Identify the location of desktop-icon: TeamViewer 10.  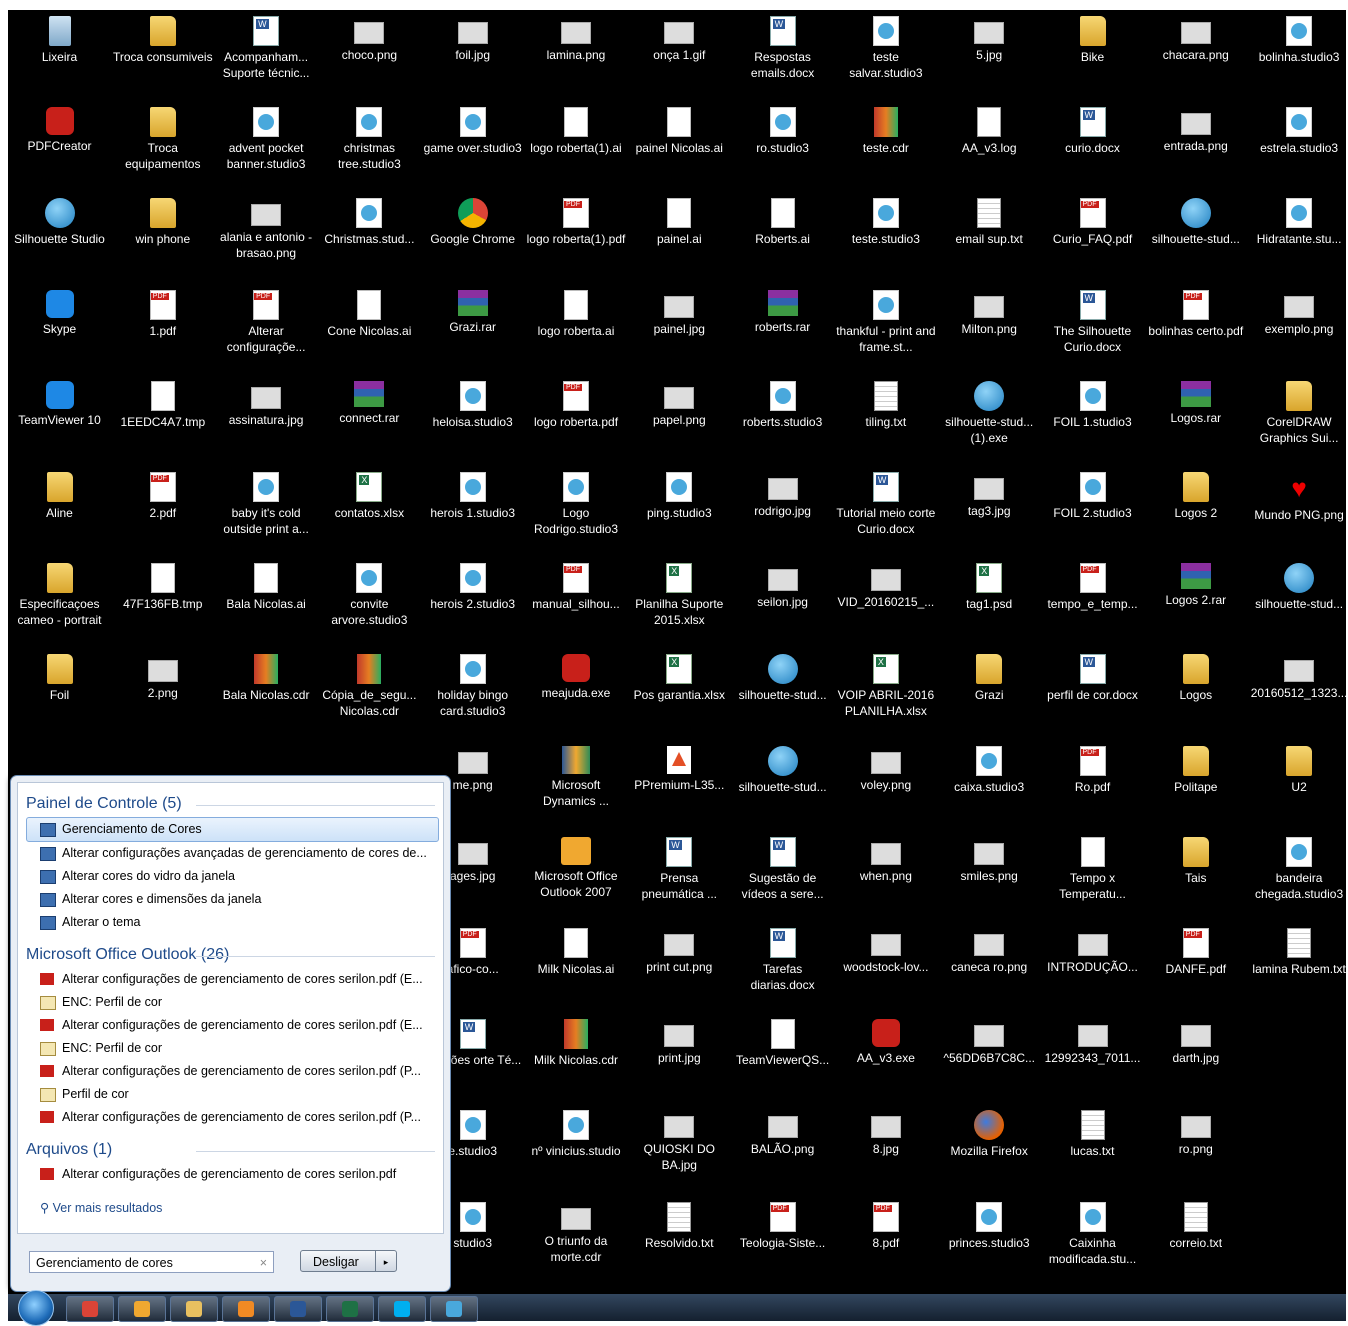
(59, 419).